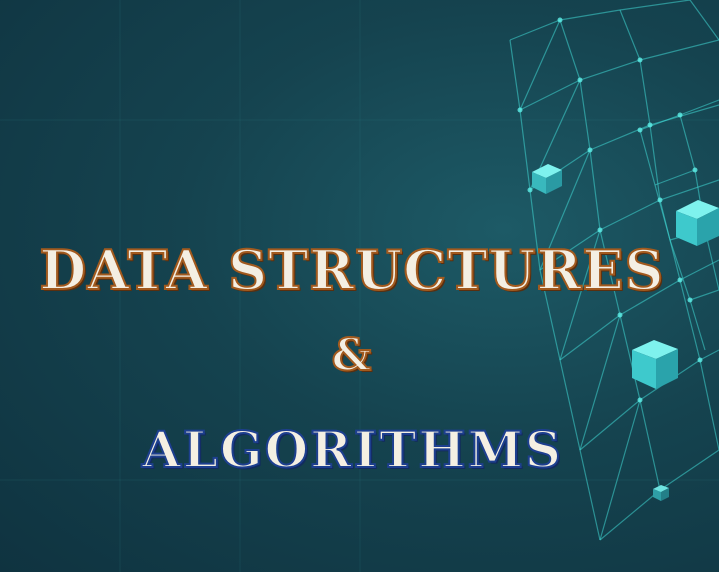  What do you see at coordinates (661, 493) in the screenshot?
I see `cube-tiny-lower` at bounding box center [661, 493].